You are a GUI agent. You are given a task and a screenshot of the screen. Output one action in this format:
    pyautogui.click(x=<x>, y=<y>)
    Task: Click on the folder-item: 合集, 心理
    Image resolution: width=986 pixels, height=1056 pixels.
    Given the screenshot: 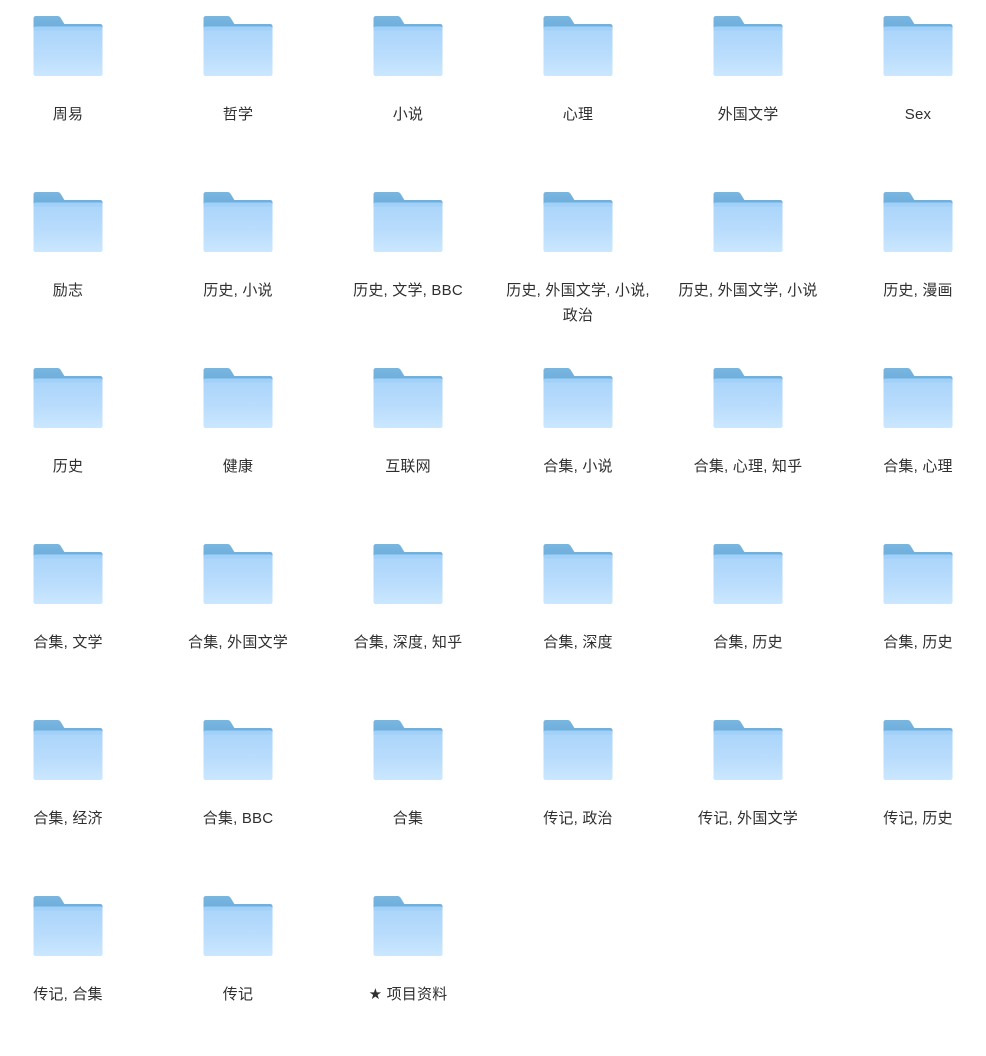 What is the action you would take?
    pyautogui.click(x=909, y=415)
    